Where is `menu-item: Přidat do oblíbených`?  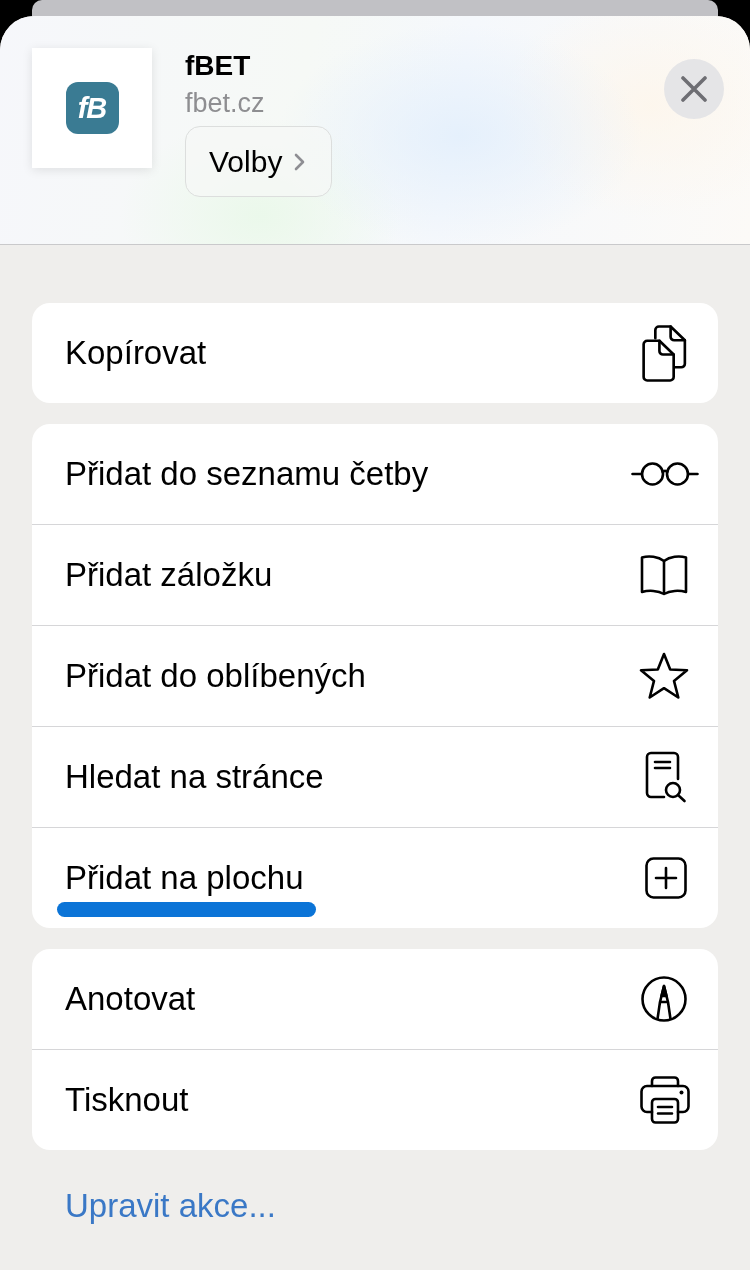 menu-item: Přidat do oblíbených is located at coordinates (375, 676).